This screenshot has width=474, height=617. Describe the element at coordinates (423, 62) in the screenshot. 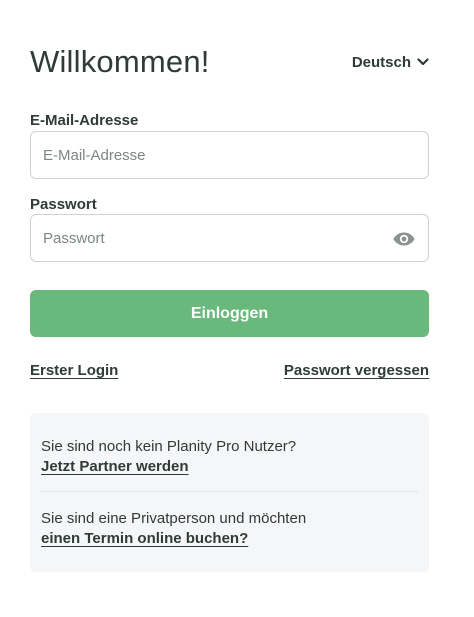

I see `chevron-down-icon` at that location.